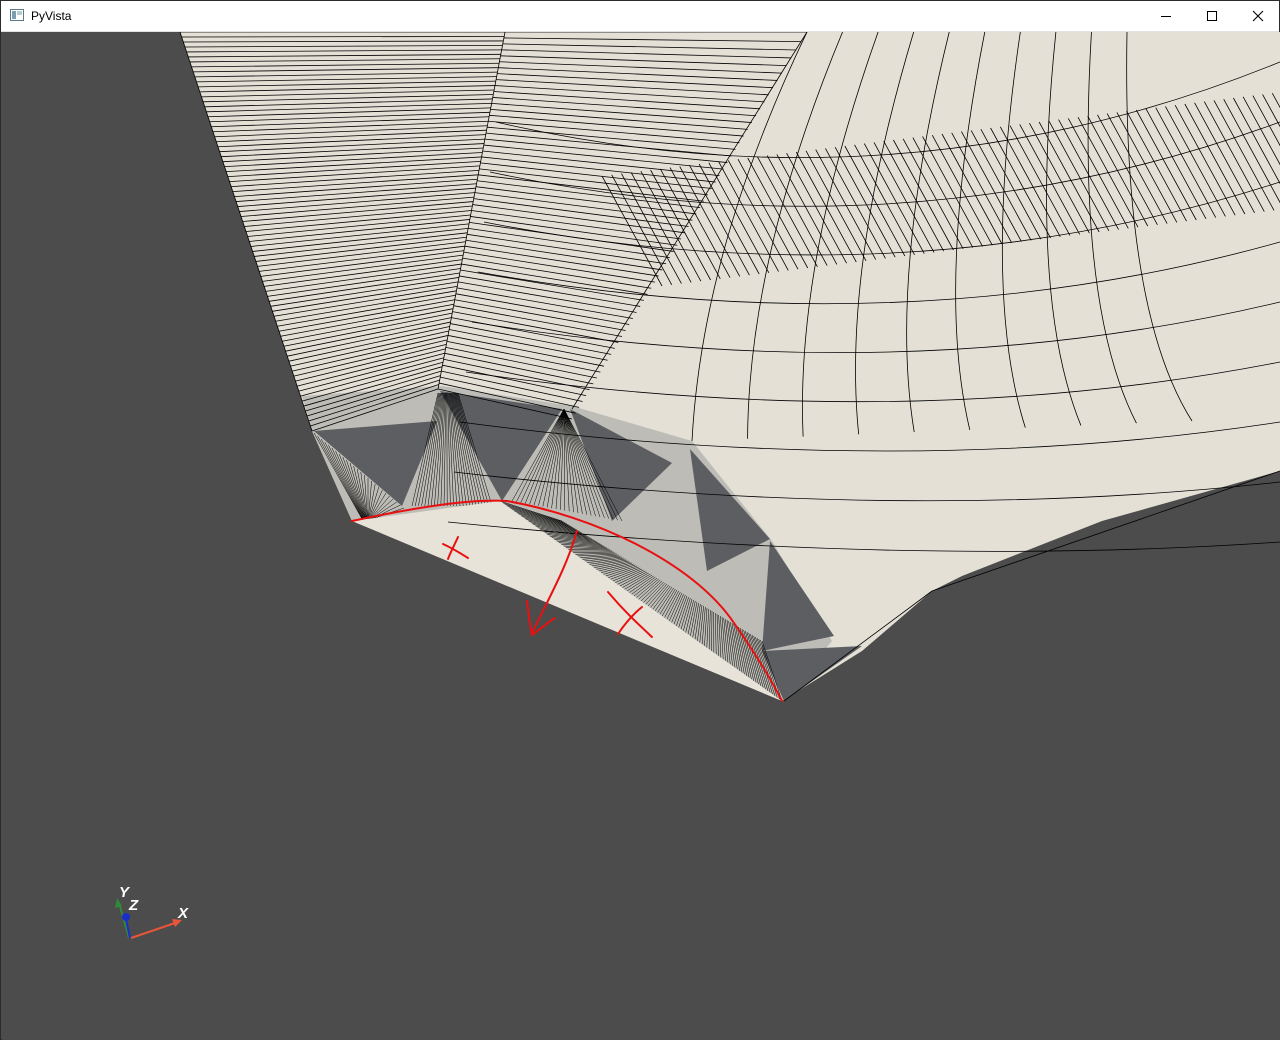 The image size is (1280, 1040). I want to click on z-axis-arrowhead, so click(126, 917).